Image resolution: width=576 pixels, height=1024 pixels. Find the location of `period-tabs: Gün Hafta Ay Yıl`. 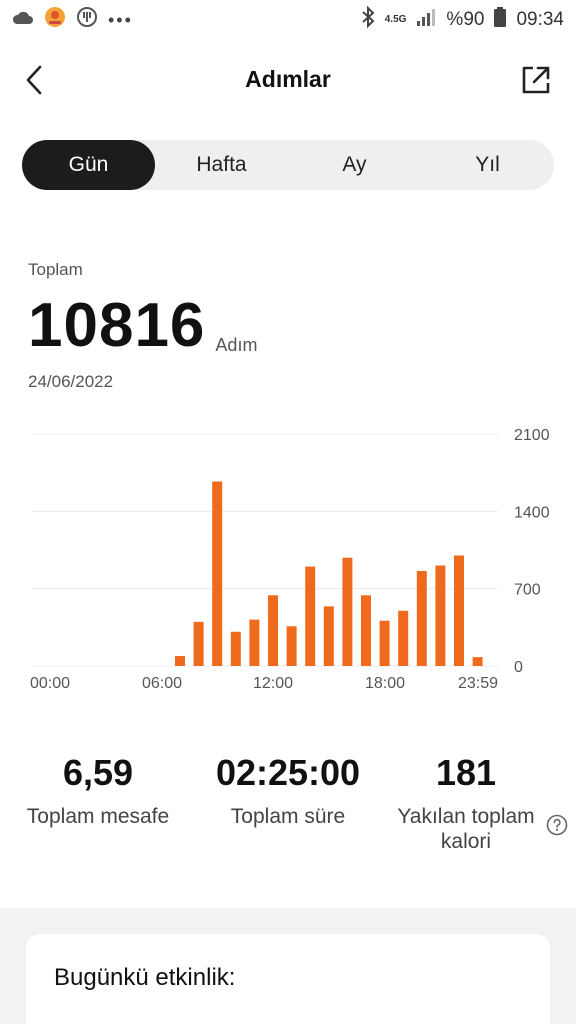

period-tabs: Gün Hafta Ay Yıl is located at coordinates (288, 165).